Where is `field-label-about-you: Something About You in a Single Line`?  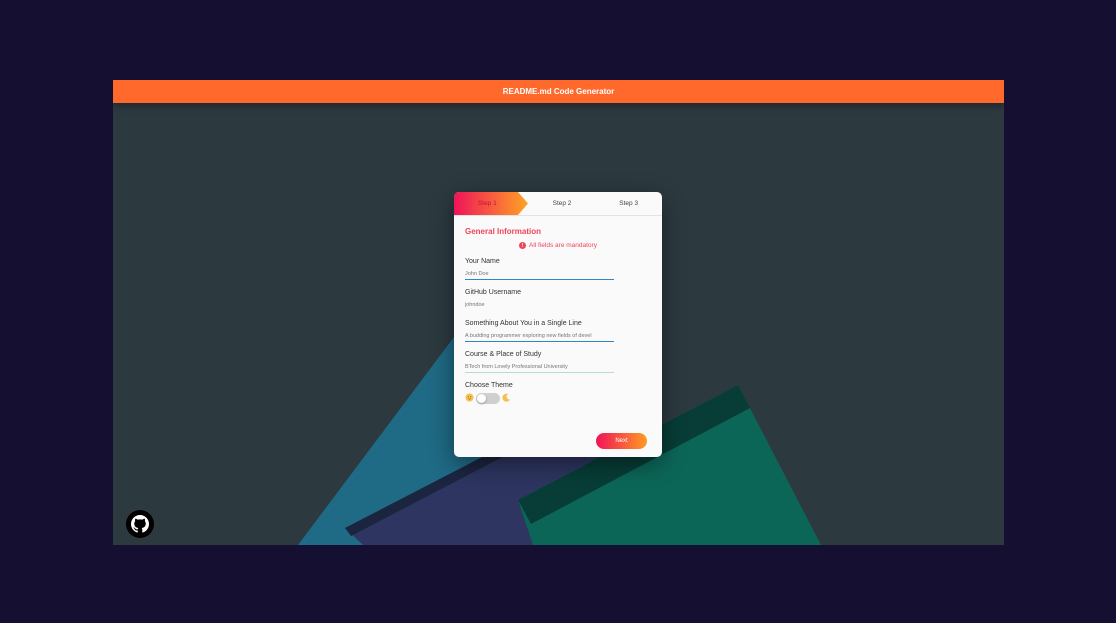 field-label-about-you: Something About You in a Single Line is located at coordinates (523, 323).